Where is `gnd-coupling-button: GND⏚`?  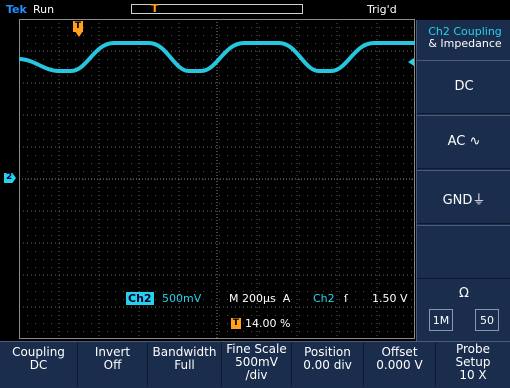 gnd-coupling-button: GND⏚ is located at coordinates (463, 197).